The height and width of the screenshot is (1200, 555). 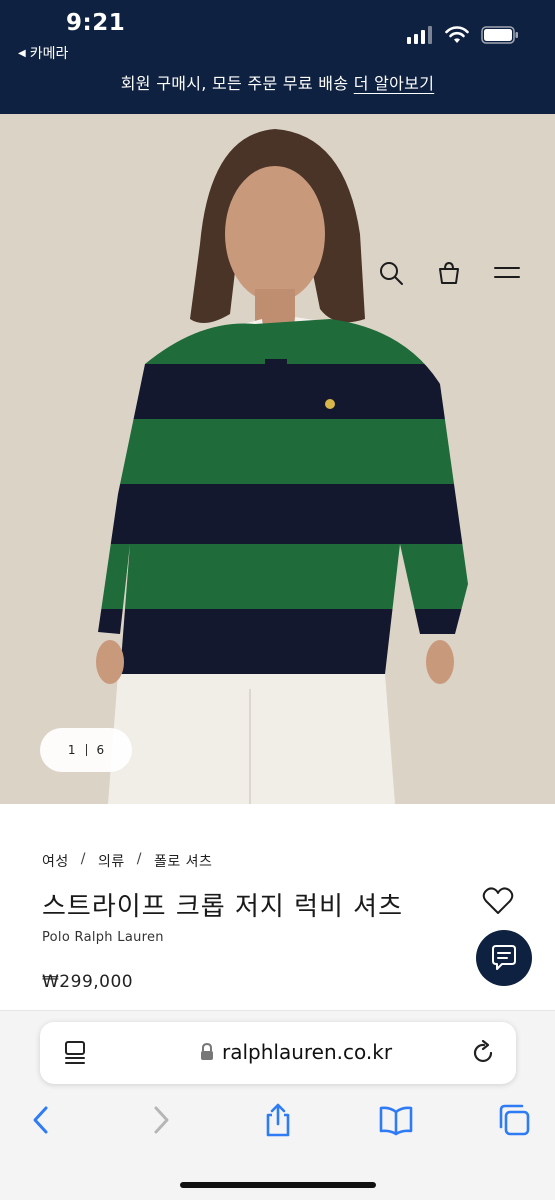 I want to click on pager-current: 1, so click(x=71, y=750).